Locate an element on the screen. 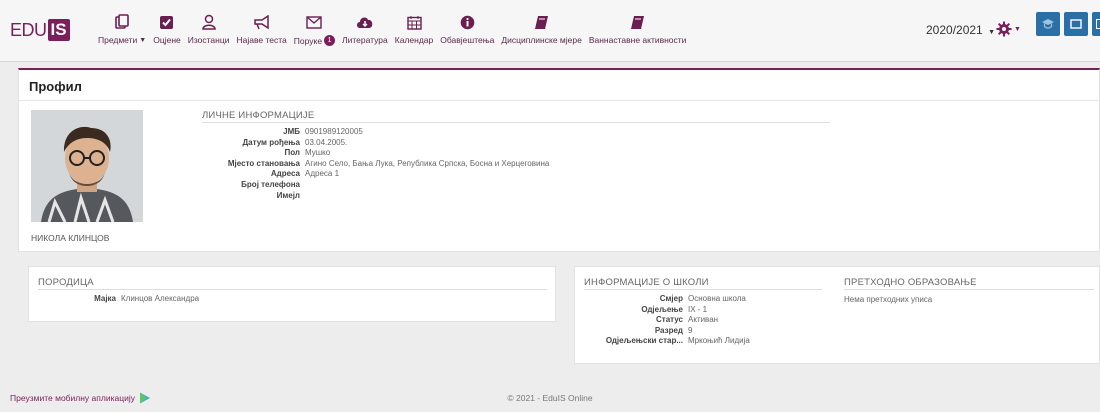 The height and width of the screenshot is (412, 1100). info-value: IX - 1 is located at coordinates (698, 309).